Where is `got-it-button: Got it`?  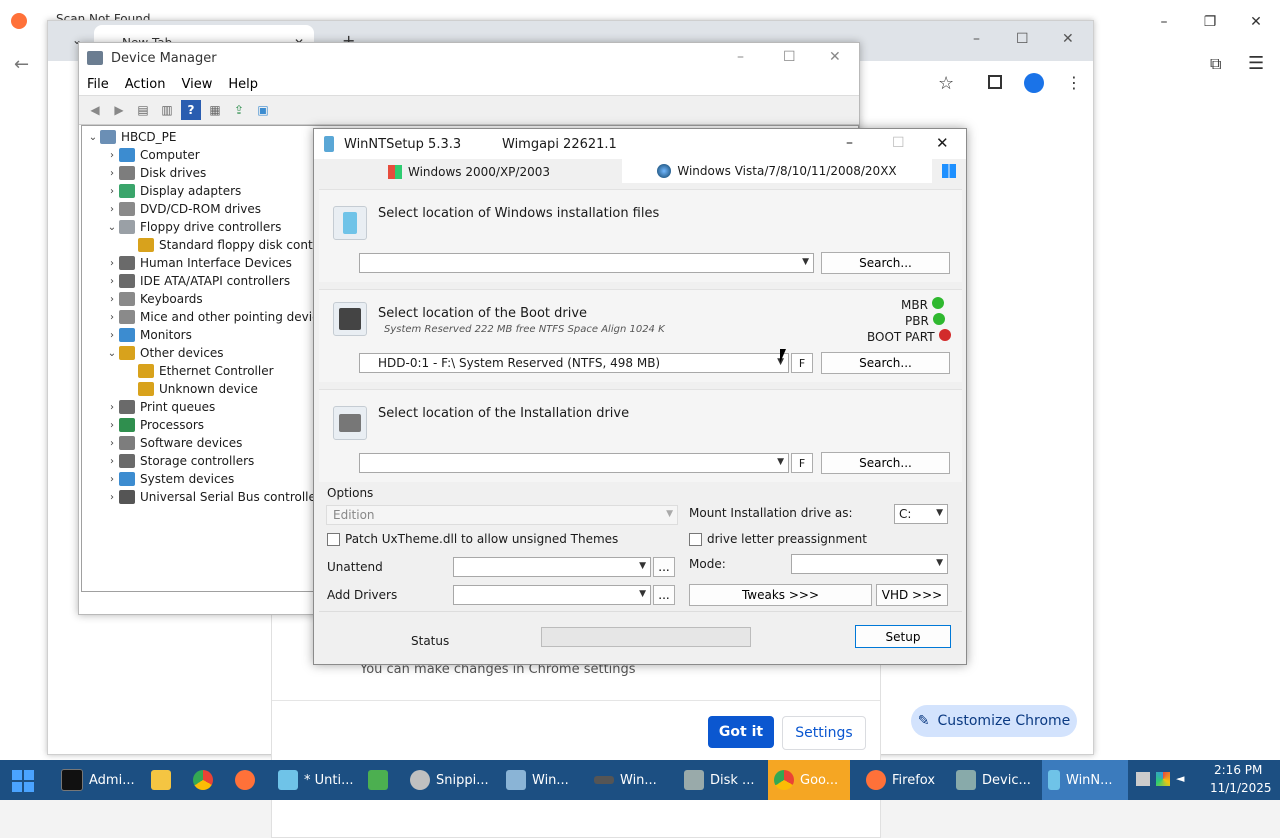 got-it-button: Got it is located at coordinates (741, 732).